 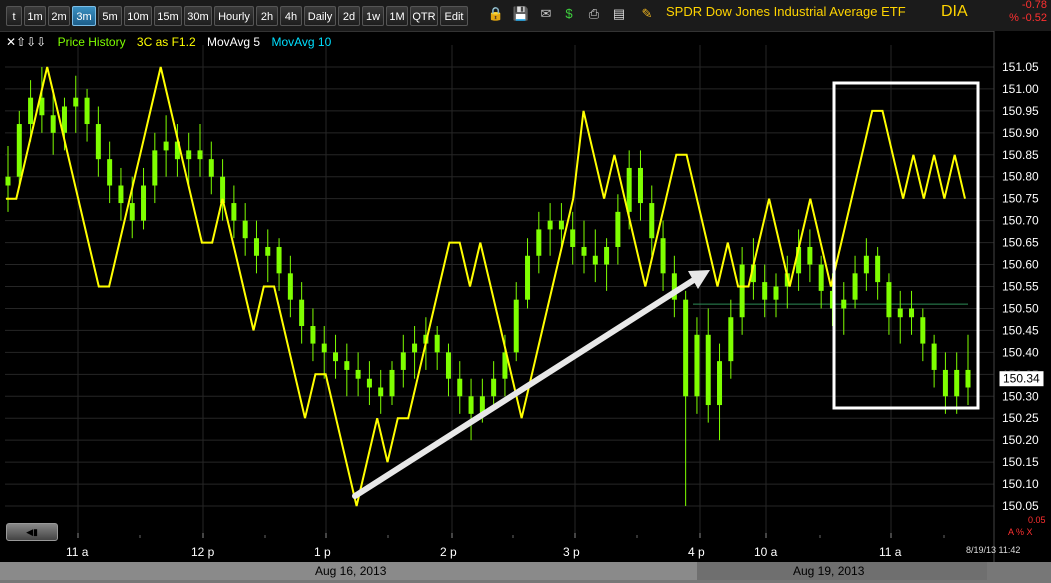 I want to click on price-change: -0.78, so click(x=1034, y=5).